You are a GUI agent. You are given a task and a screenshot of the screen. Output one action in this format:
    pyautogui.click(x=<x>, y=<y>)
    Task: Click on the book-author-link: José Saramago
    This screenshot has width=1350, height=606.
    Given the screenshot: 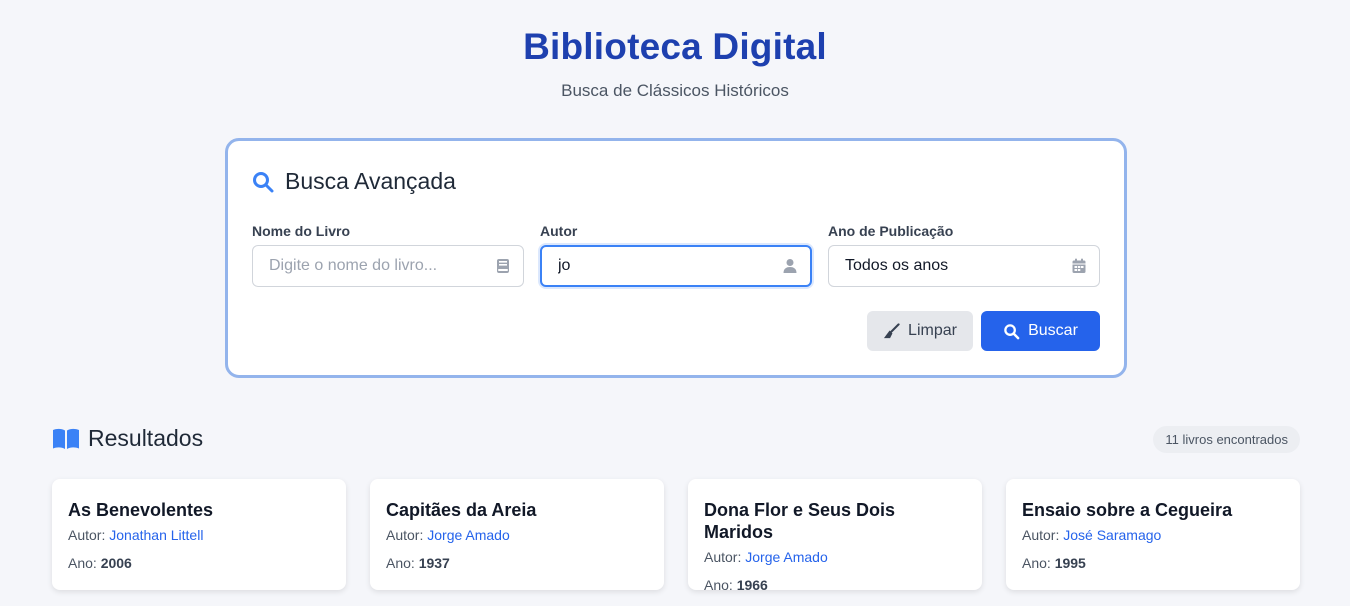 What is the action you would take?
    pyautogui.click(x=1112, y=535)
    